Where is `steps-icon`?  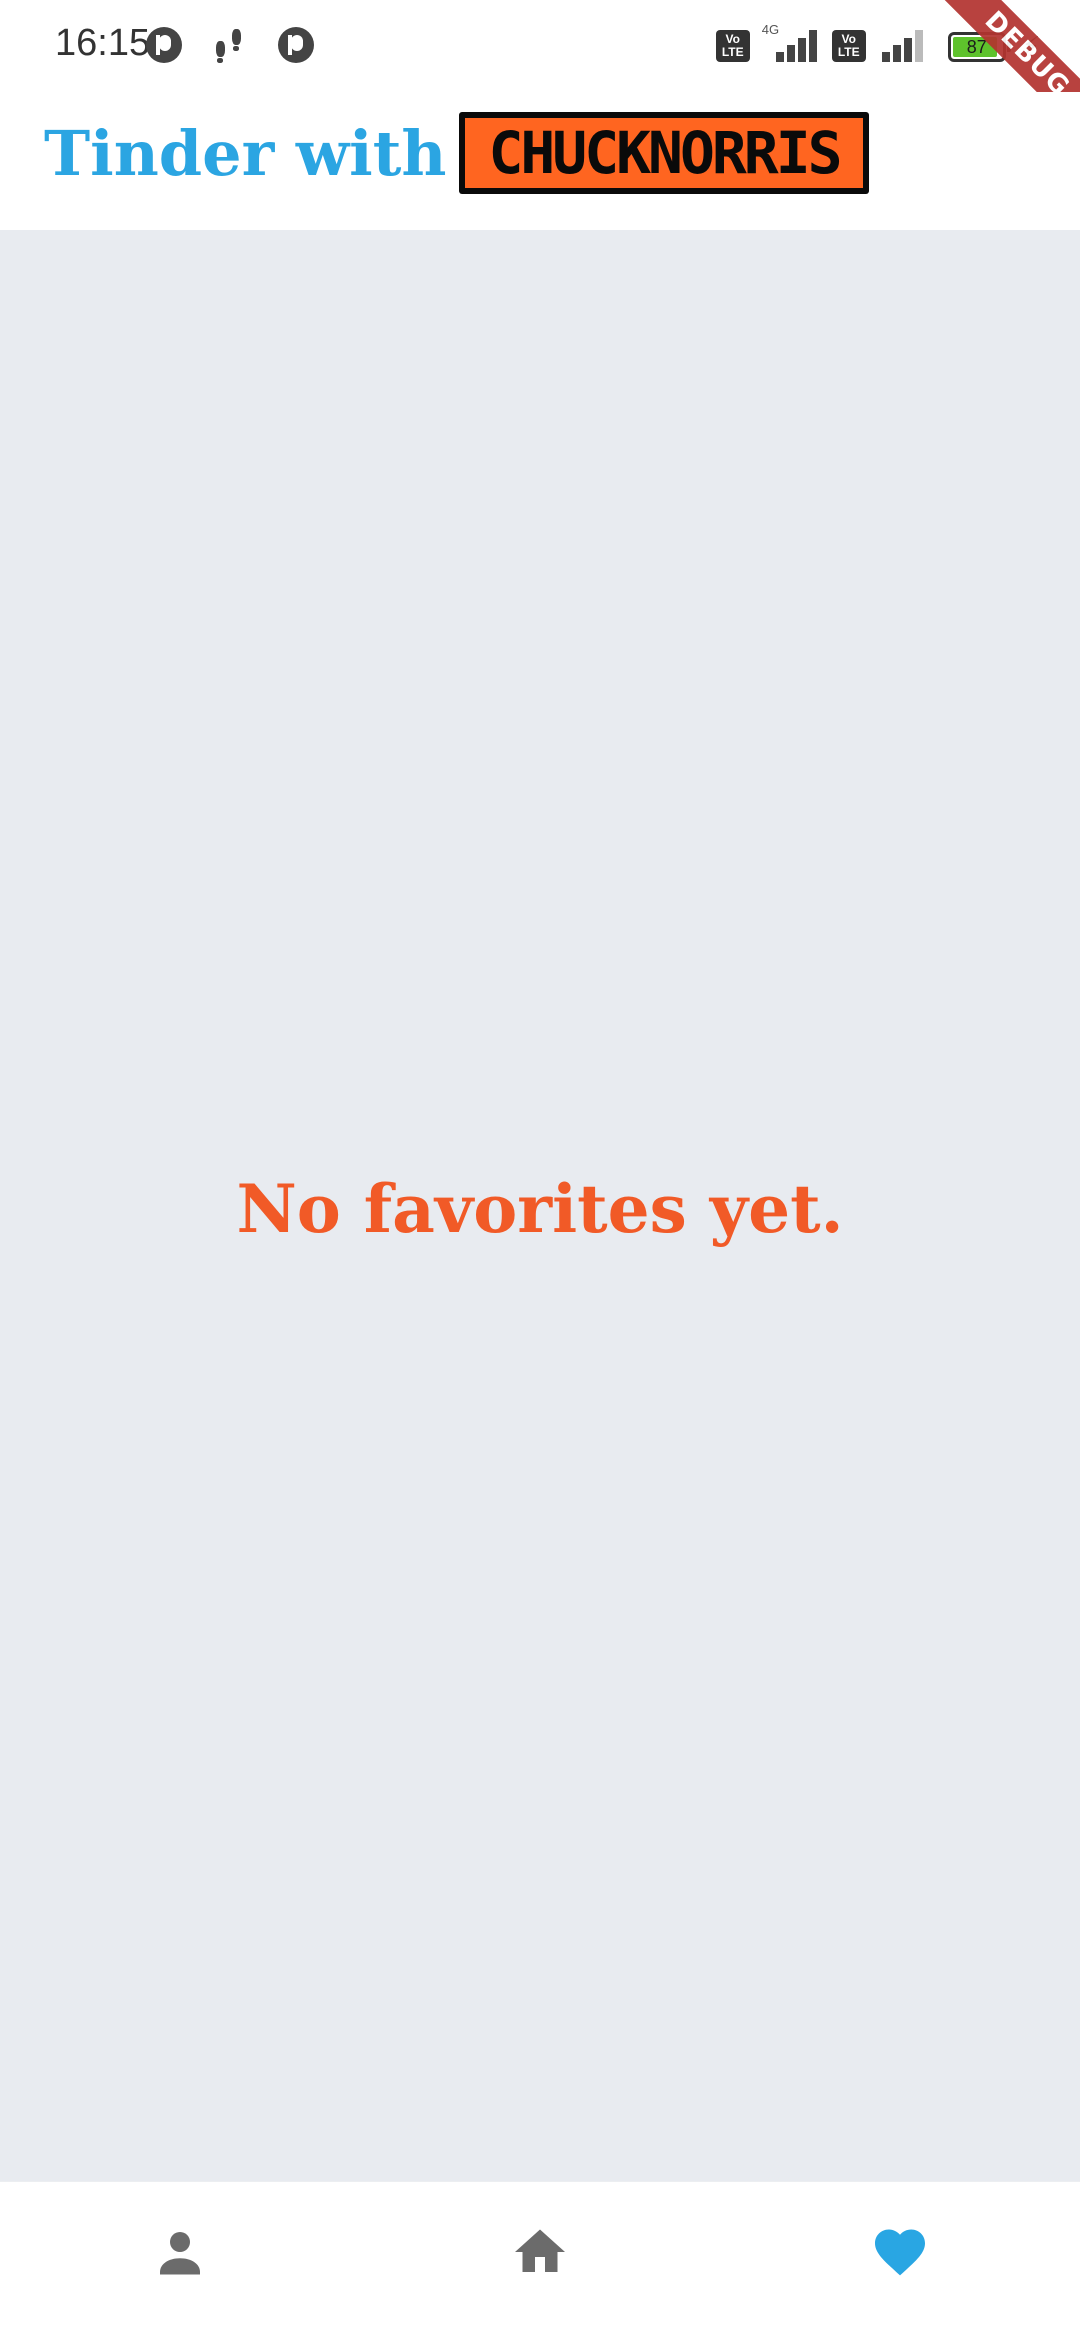 steps-icon is located at coordinates (230, 45).